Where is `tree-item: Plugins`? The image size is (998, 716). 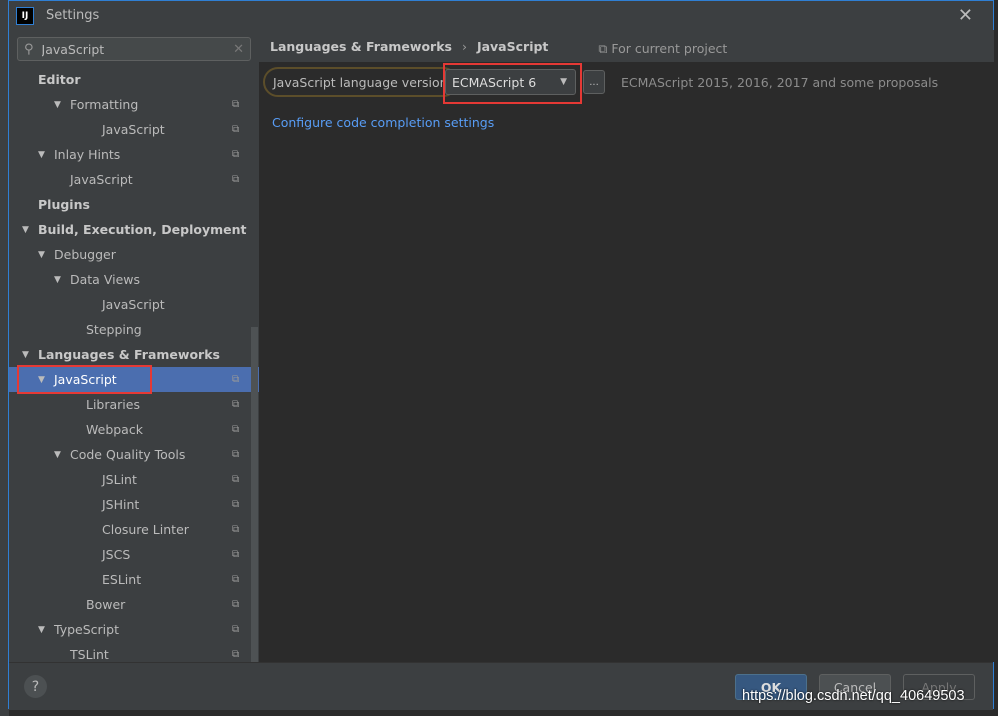 tree-item: Plugins is located at coordinates (134, 204).